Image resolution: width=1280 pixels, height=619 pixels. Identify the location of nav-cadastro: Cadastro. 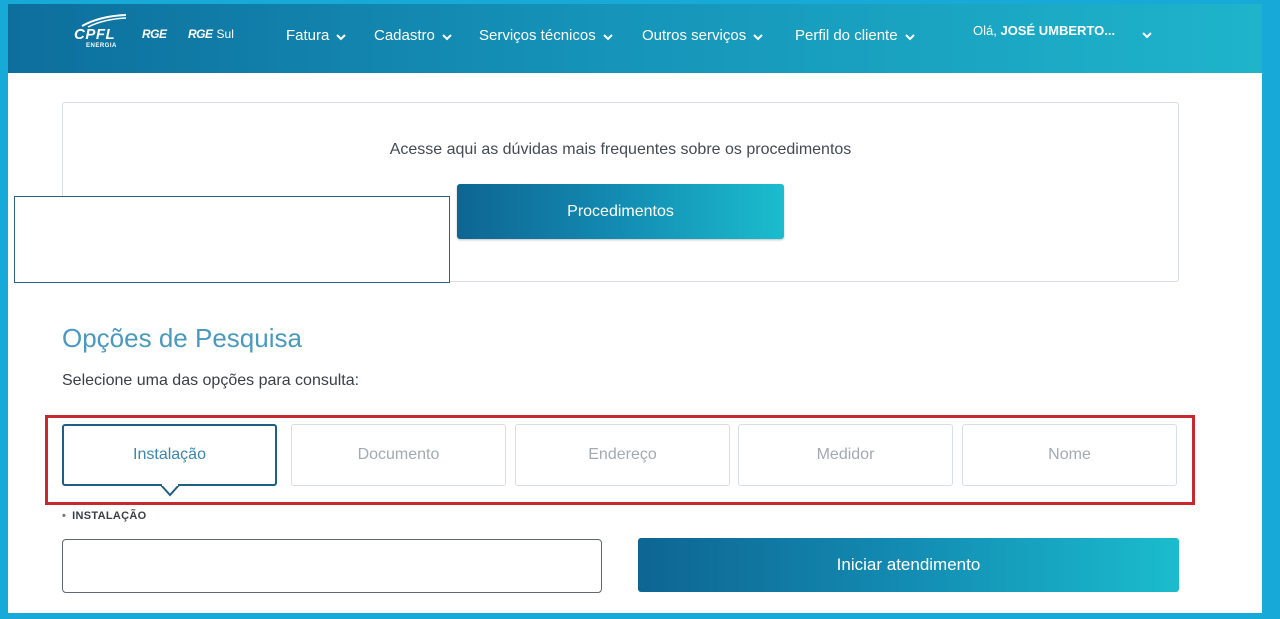
(413, 35).